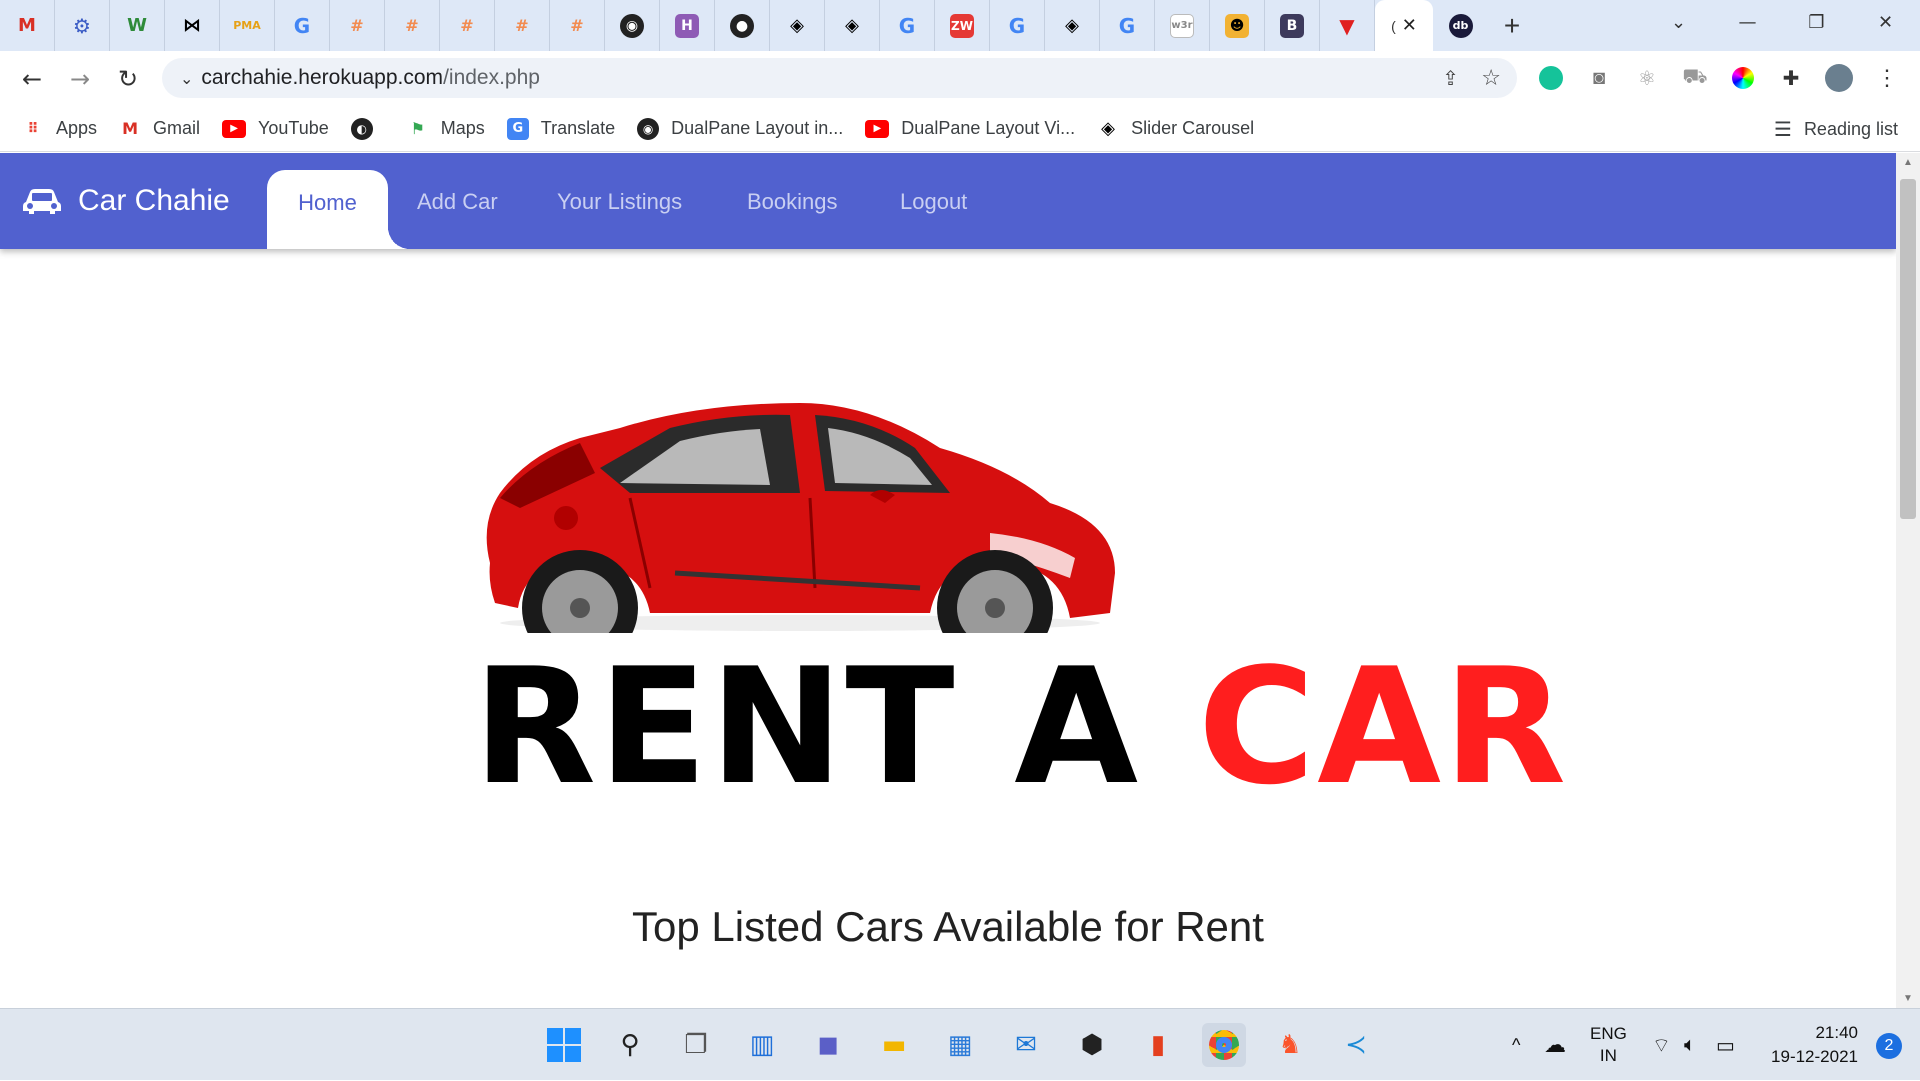 This screenshot has width=1920, height=1081. What do you see at coordinates (630, 1045) in the screenshot?
I see `search-icon: ⚲` at bounding box center [630, 1045].